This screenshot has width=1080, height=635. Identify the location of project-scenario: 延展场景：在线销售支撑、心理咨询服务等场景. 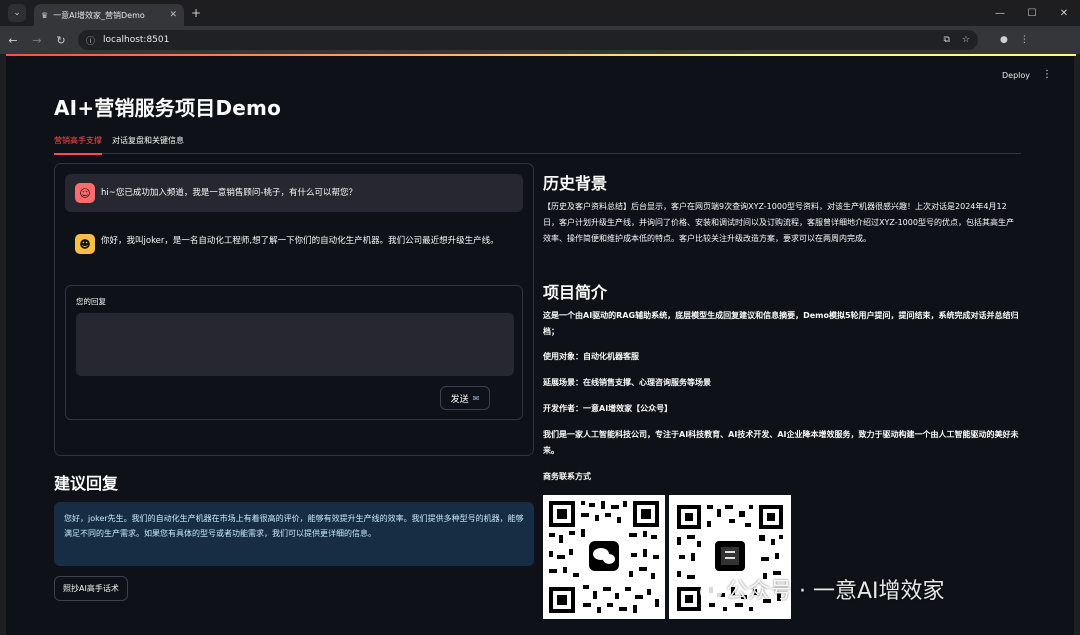
(627, 382).